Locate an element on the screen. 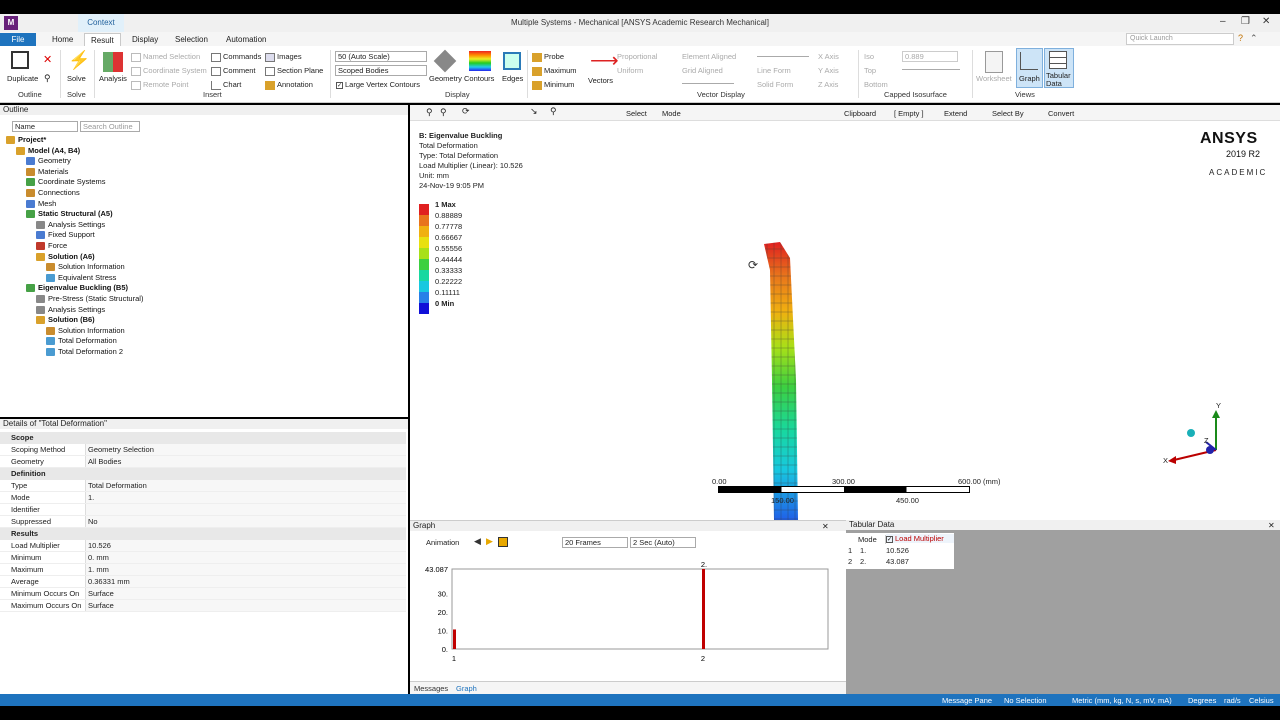 Image resolution: width=1280 pixels, height=720 pixels. iso-value-input: 0.889 is located at coordinates (930, 56).